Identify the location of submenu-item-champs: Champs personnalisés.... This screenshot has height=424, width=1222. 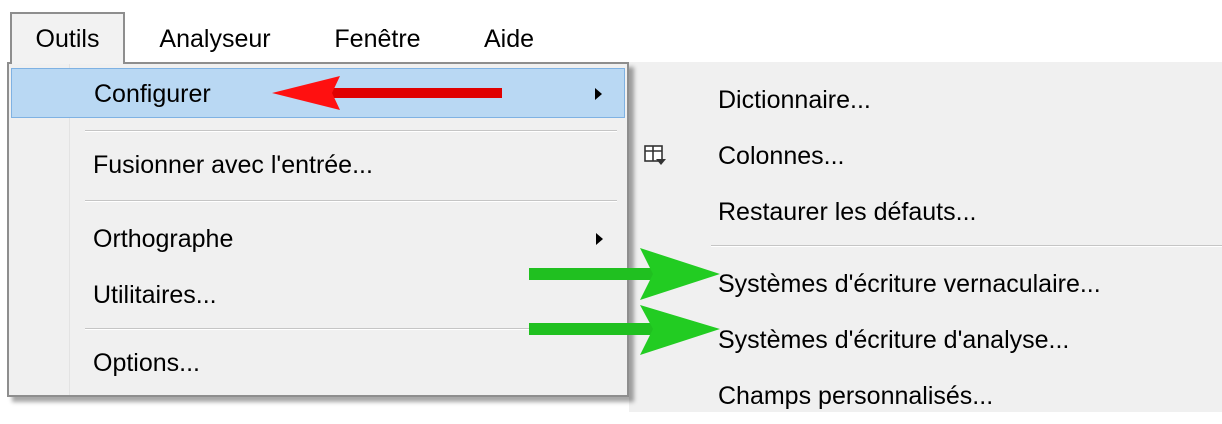
(925, 396).